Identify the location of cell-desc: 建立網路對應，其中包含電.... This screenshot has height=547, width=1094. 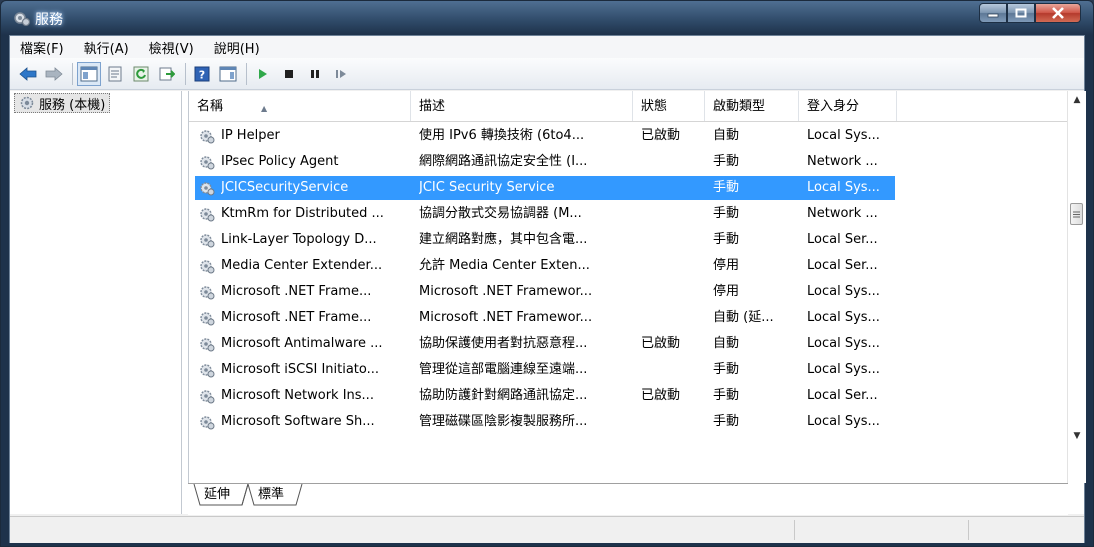
(503, 239).